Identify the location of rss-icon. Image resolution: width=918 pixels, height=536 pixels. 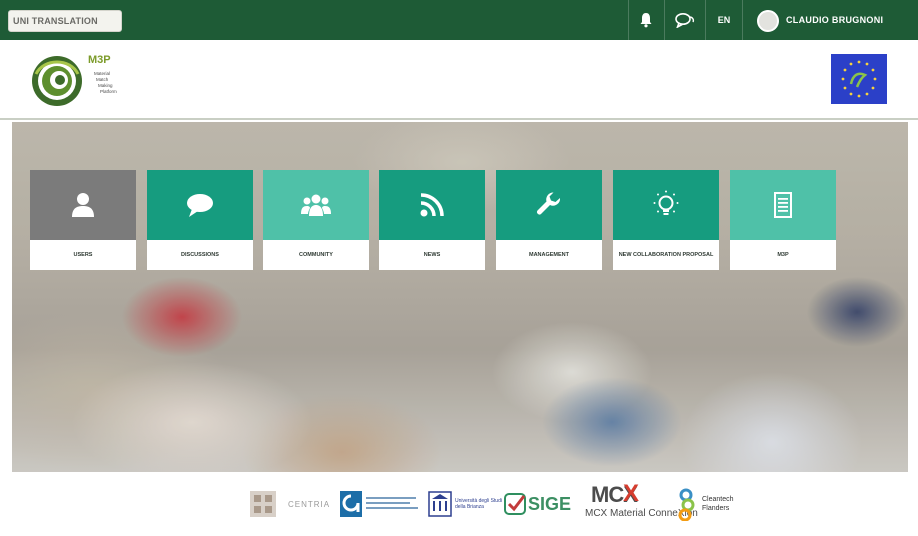
(432, 205).